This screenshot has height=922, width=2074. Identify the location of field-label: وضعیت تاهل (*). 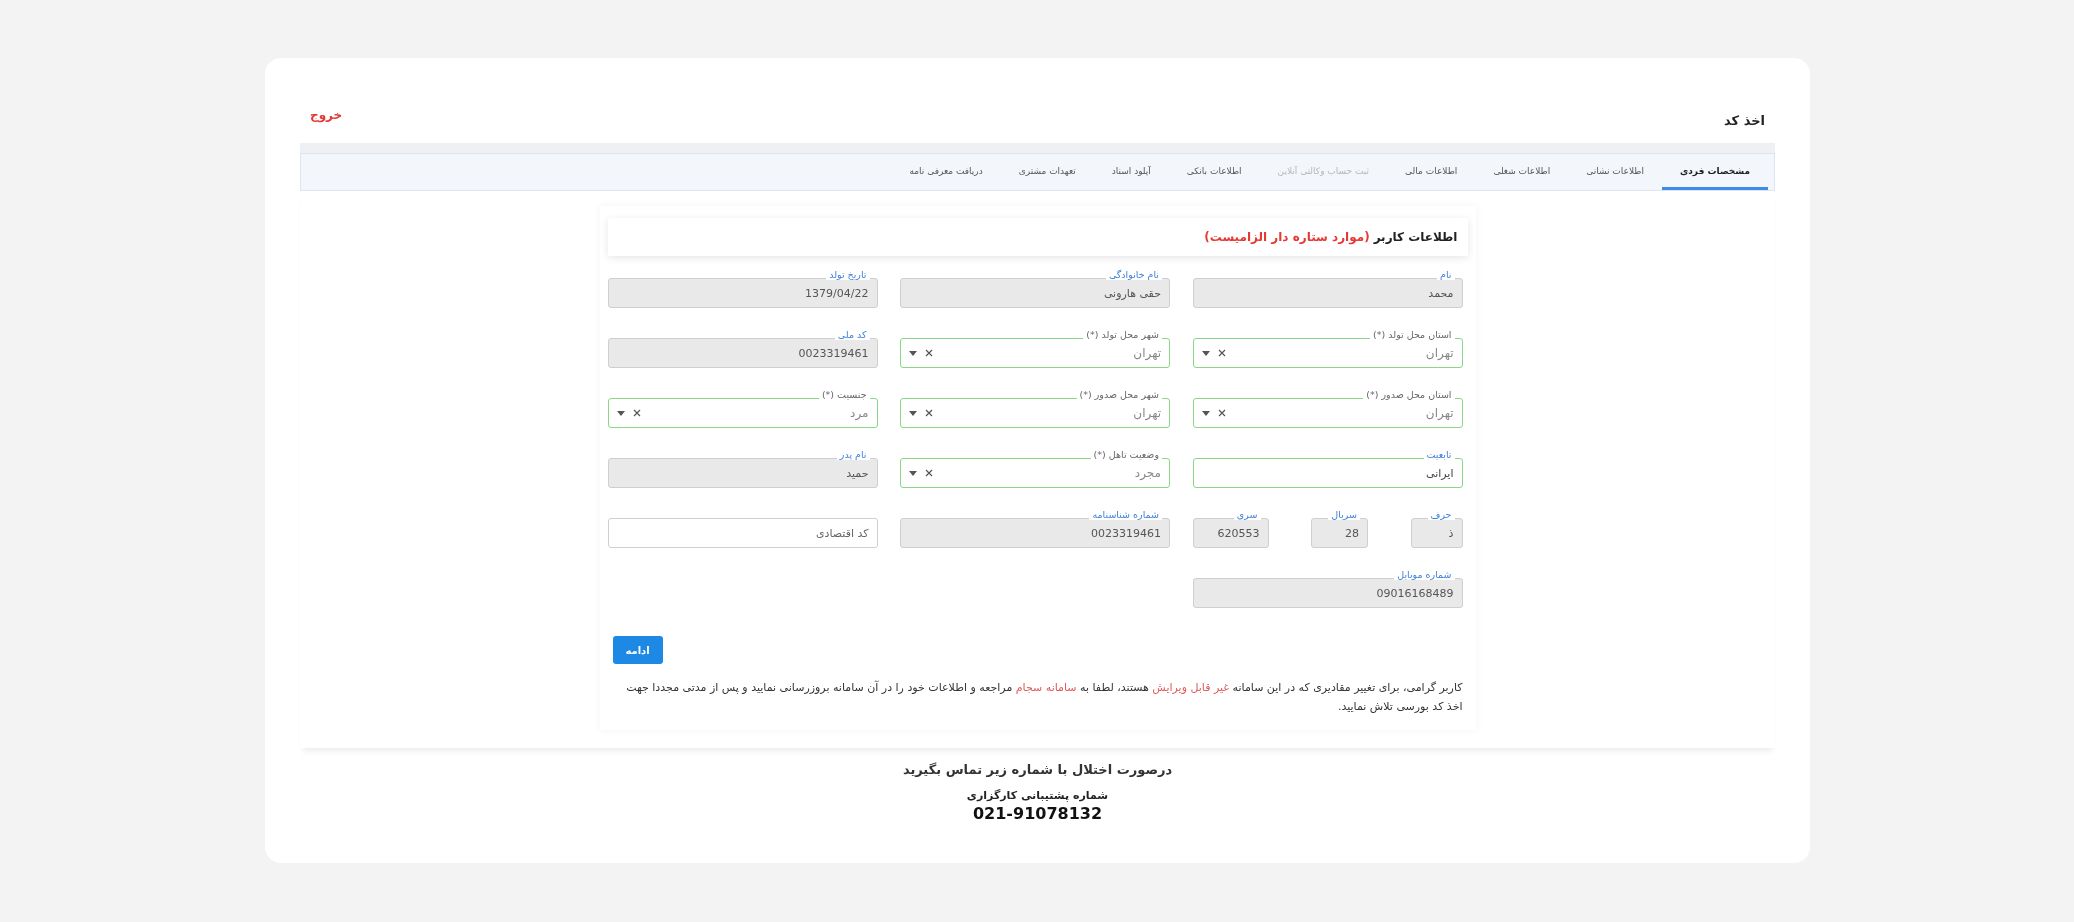
(1126, 454).